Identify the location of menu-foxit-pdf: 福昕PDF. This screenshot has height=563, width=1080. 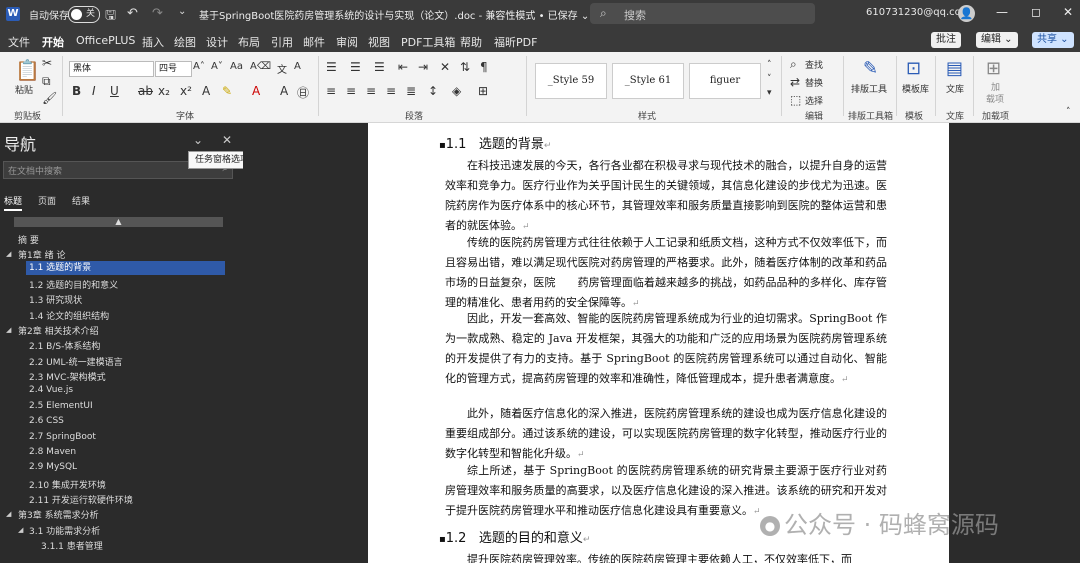
(515, 42).